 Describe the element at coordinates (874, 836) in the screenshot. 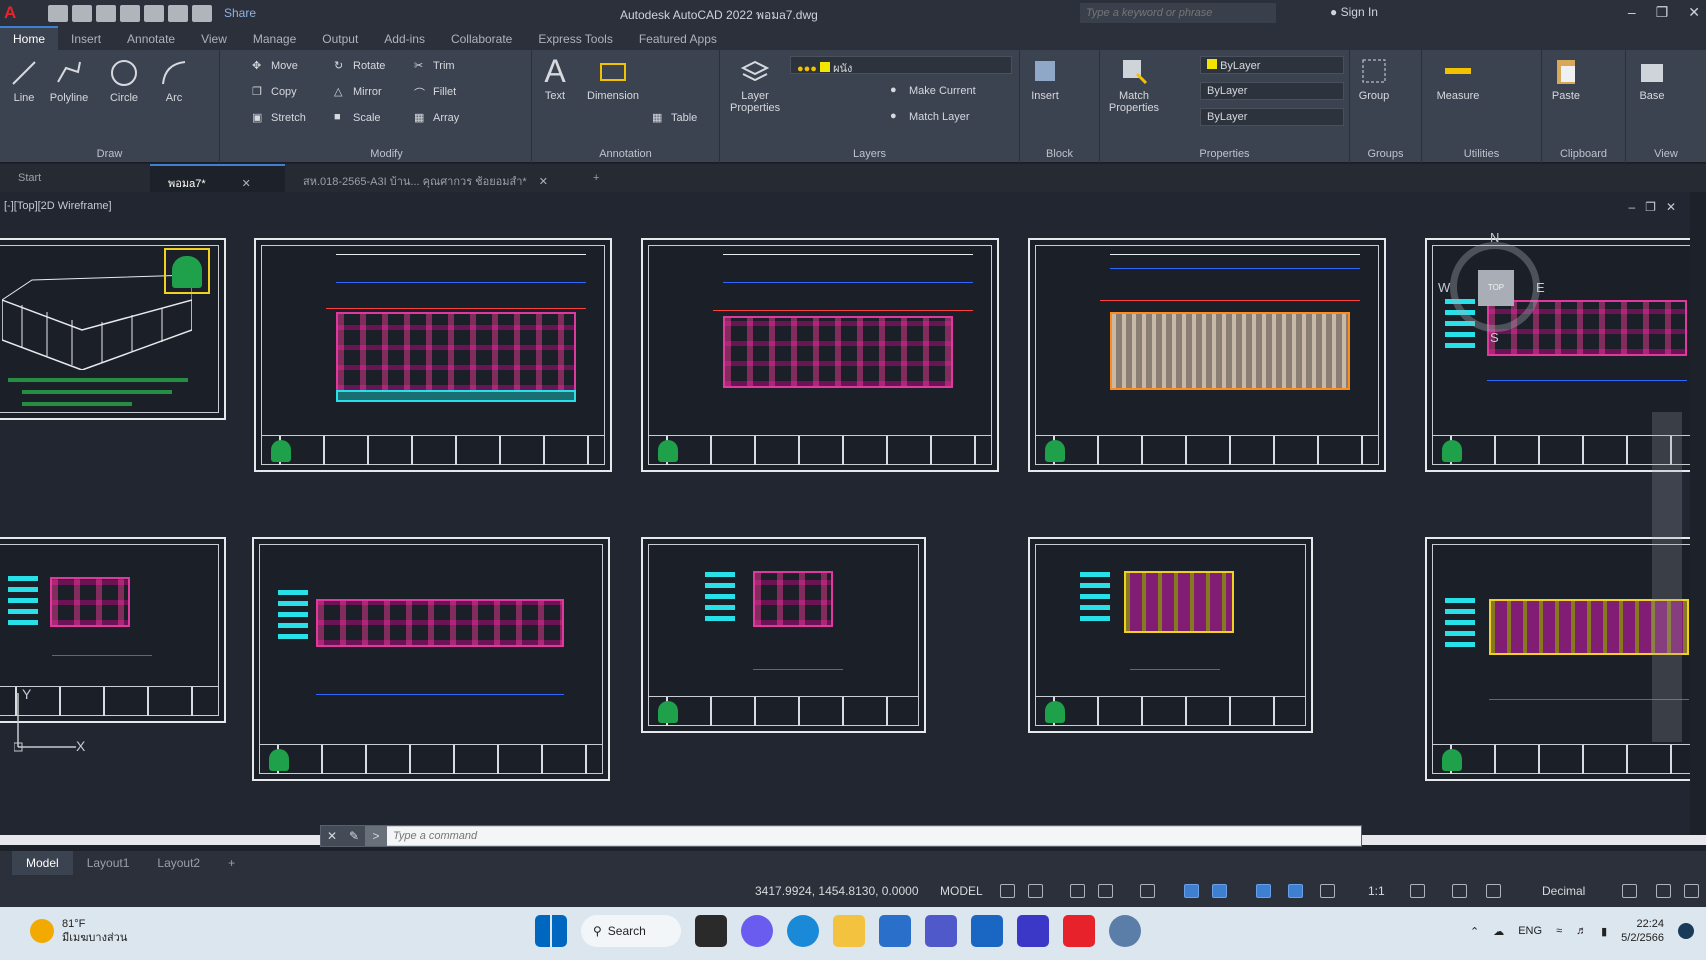

I see `command-input` at that location.